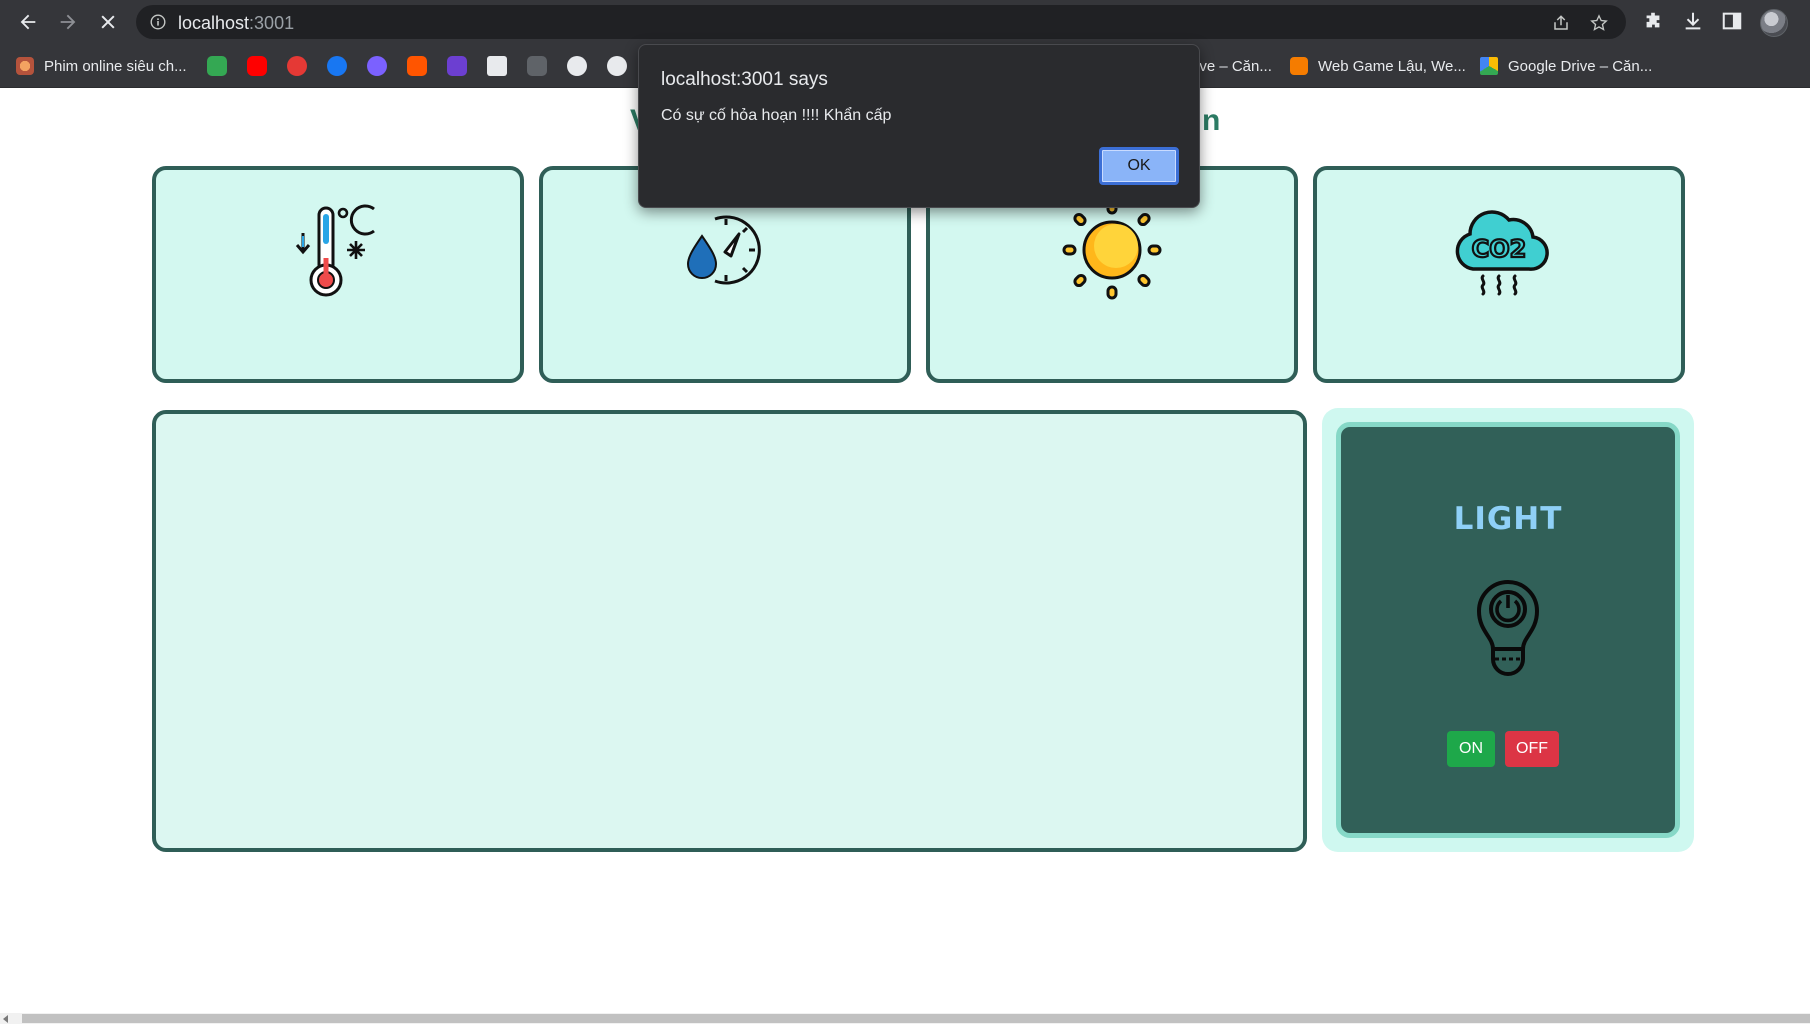 The width and height of the screenshot is (1810, 1024). Describe the element at coordinates (68, 22) in the screenshot. I see `forward-icon` at that location.